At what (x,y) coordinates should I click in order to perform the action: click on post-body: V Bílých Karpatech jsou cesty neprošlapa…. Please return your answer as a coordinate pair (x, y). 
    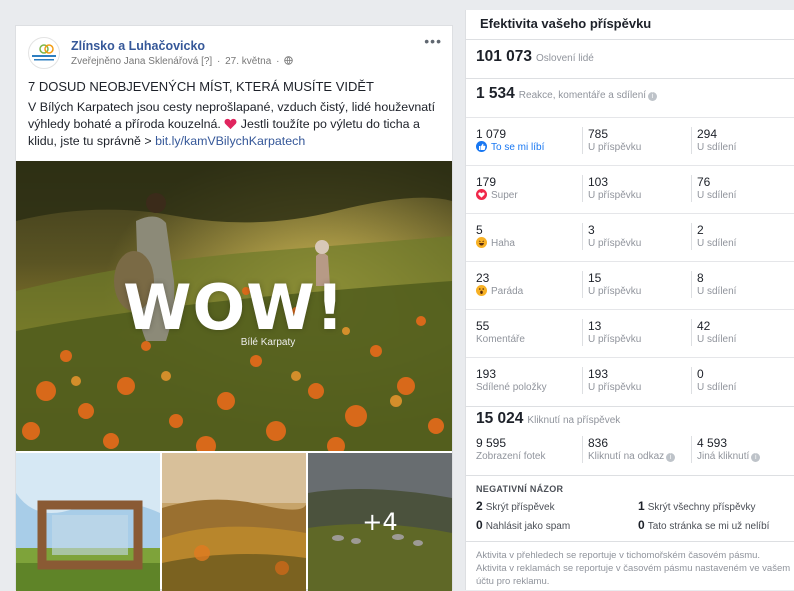
    Looking at the image, I should click on (238, 124).